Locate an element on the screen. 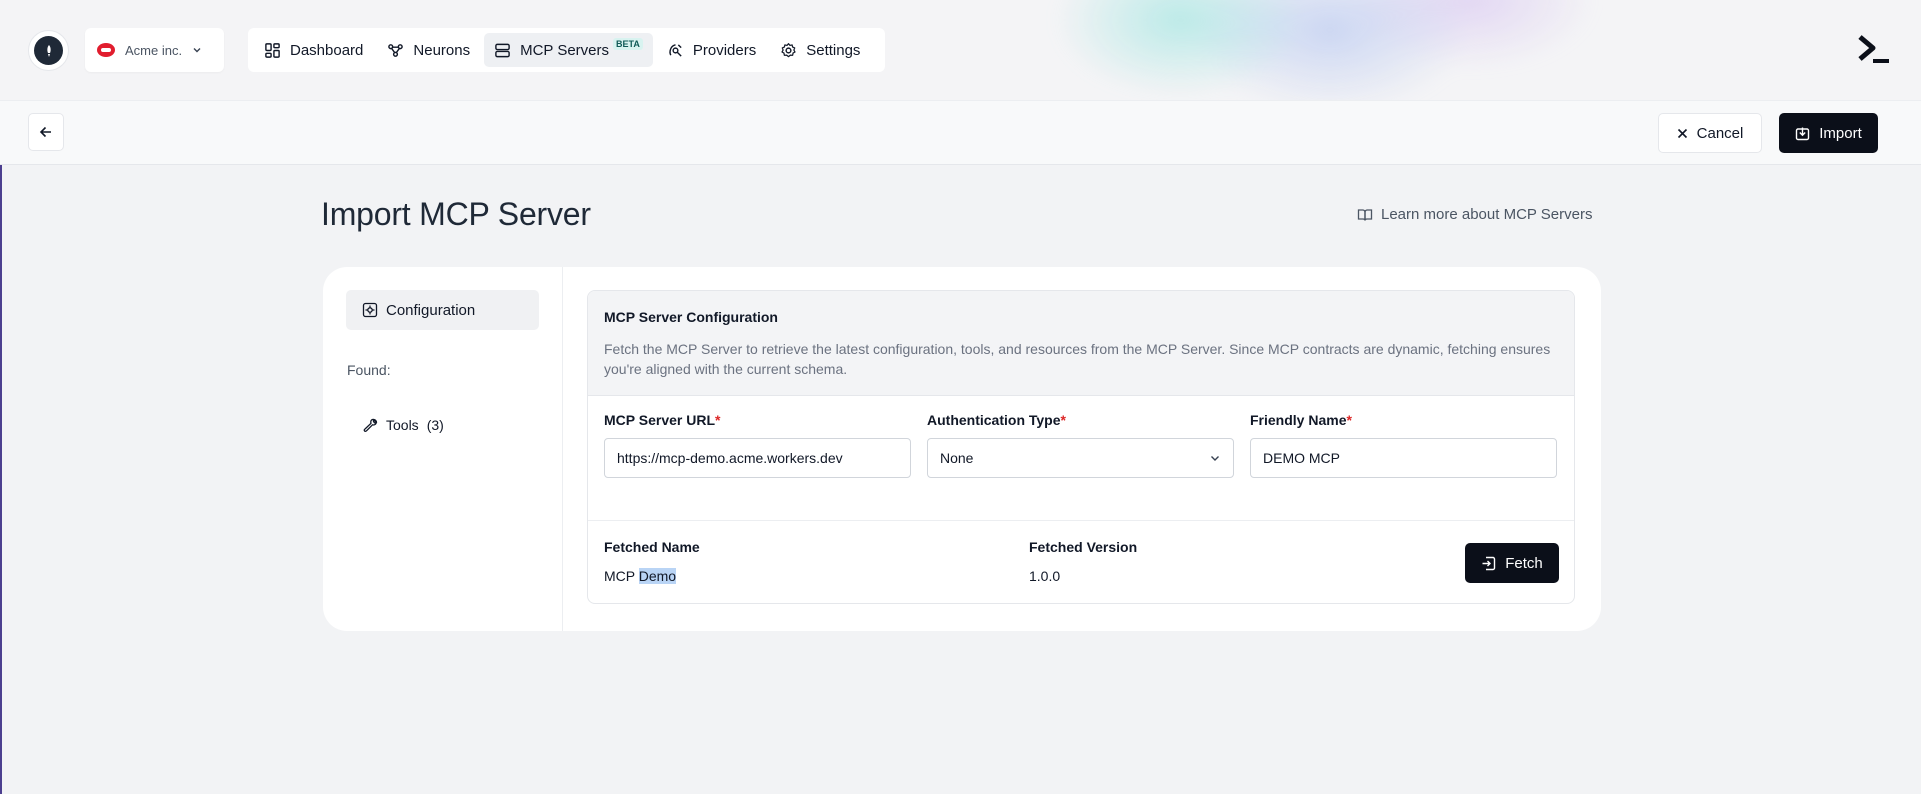 This screenshot has height=794, width=1921. learn-more-label: Learn more about MCP Servers is located at coordinates (1487, 214).